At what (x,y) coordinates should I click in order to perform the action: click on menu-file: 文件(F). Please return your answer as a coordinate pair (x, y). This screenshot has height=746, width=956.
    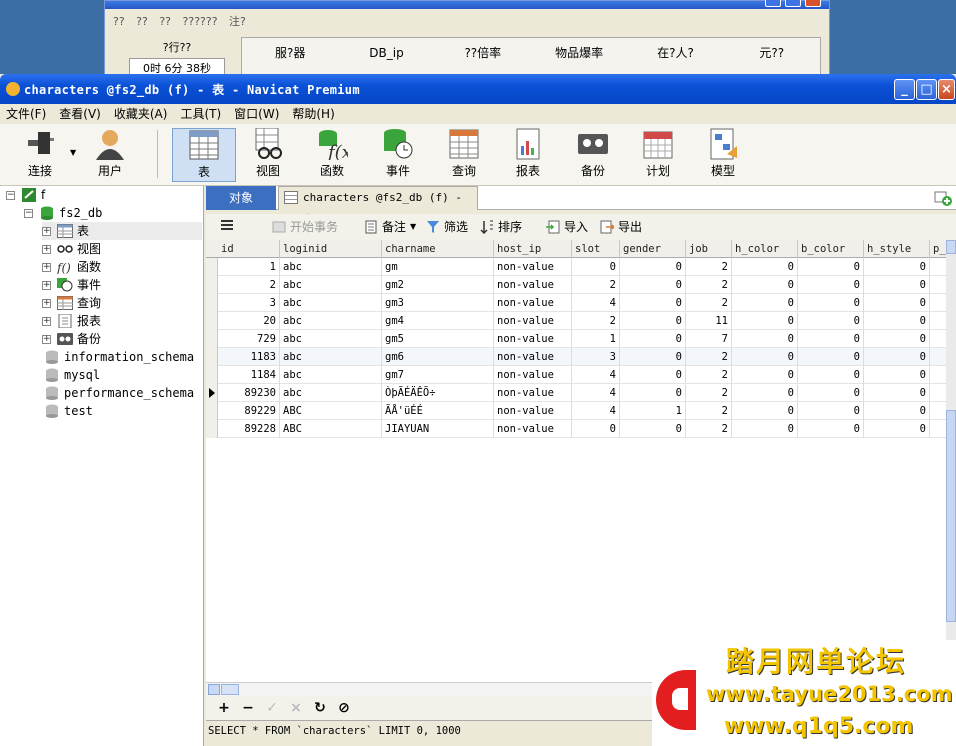
    Looking at the image, I should click on (26, 114).